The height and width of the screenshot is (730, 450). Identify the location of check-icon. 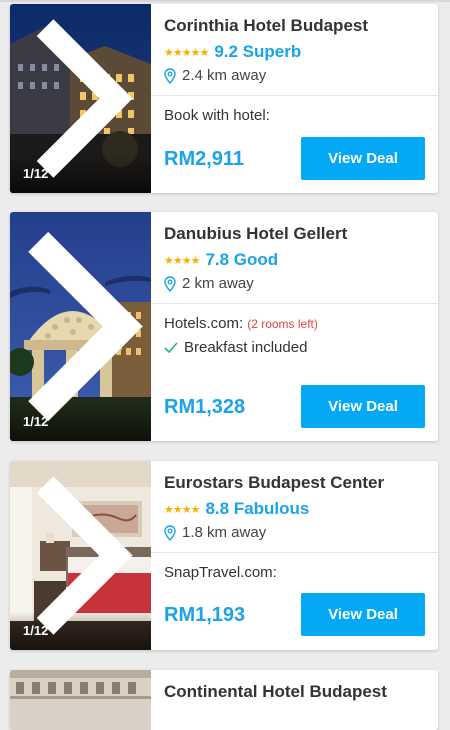
(171, 347).